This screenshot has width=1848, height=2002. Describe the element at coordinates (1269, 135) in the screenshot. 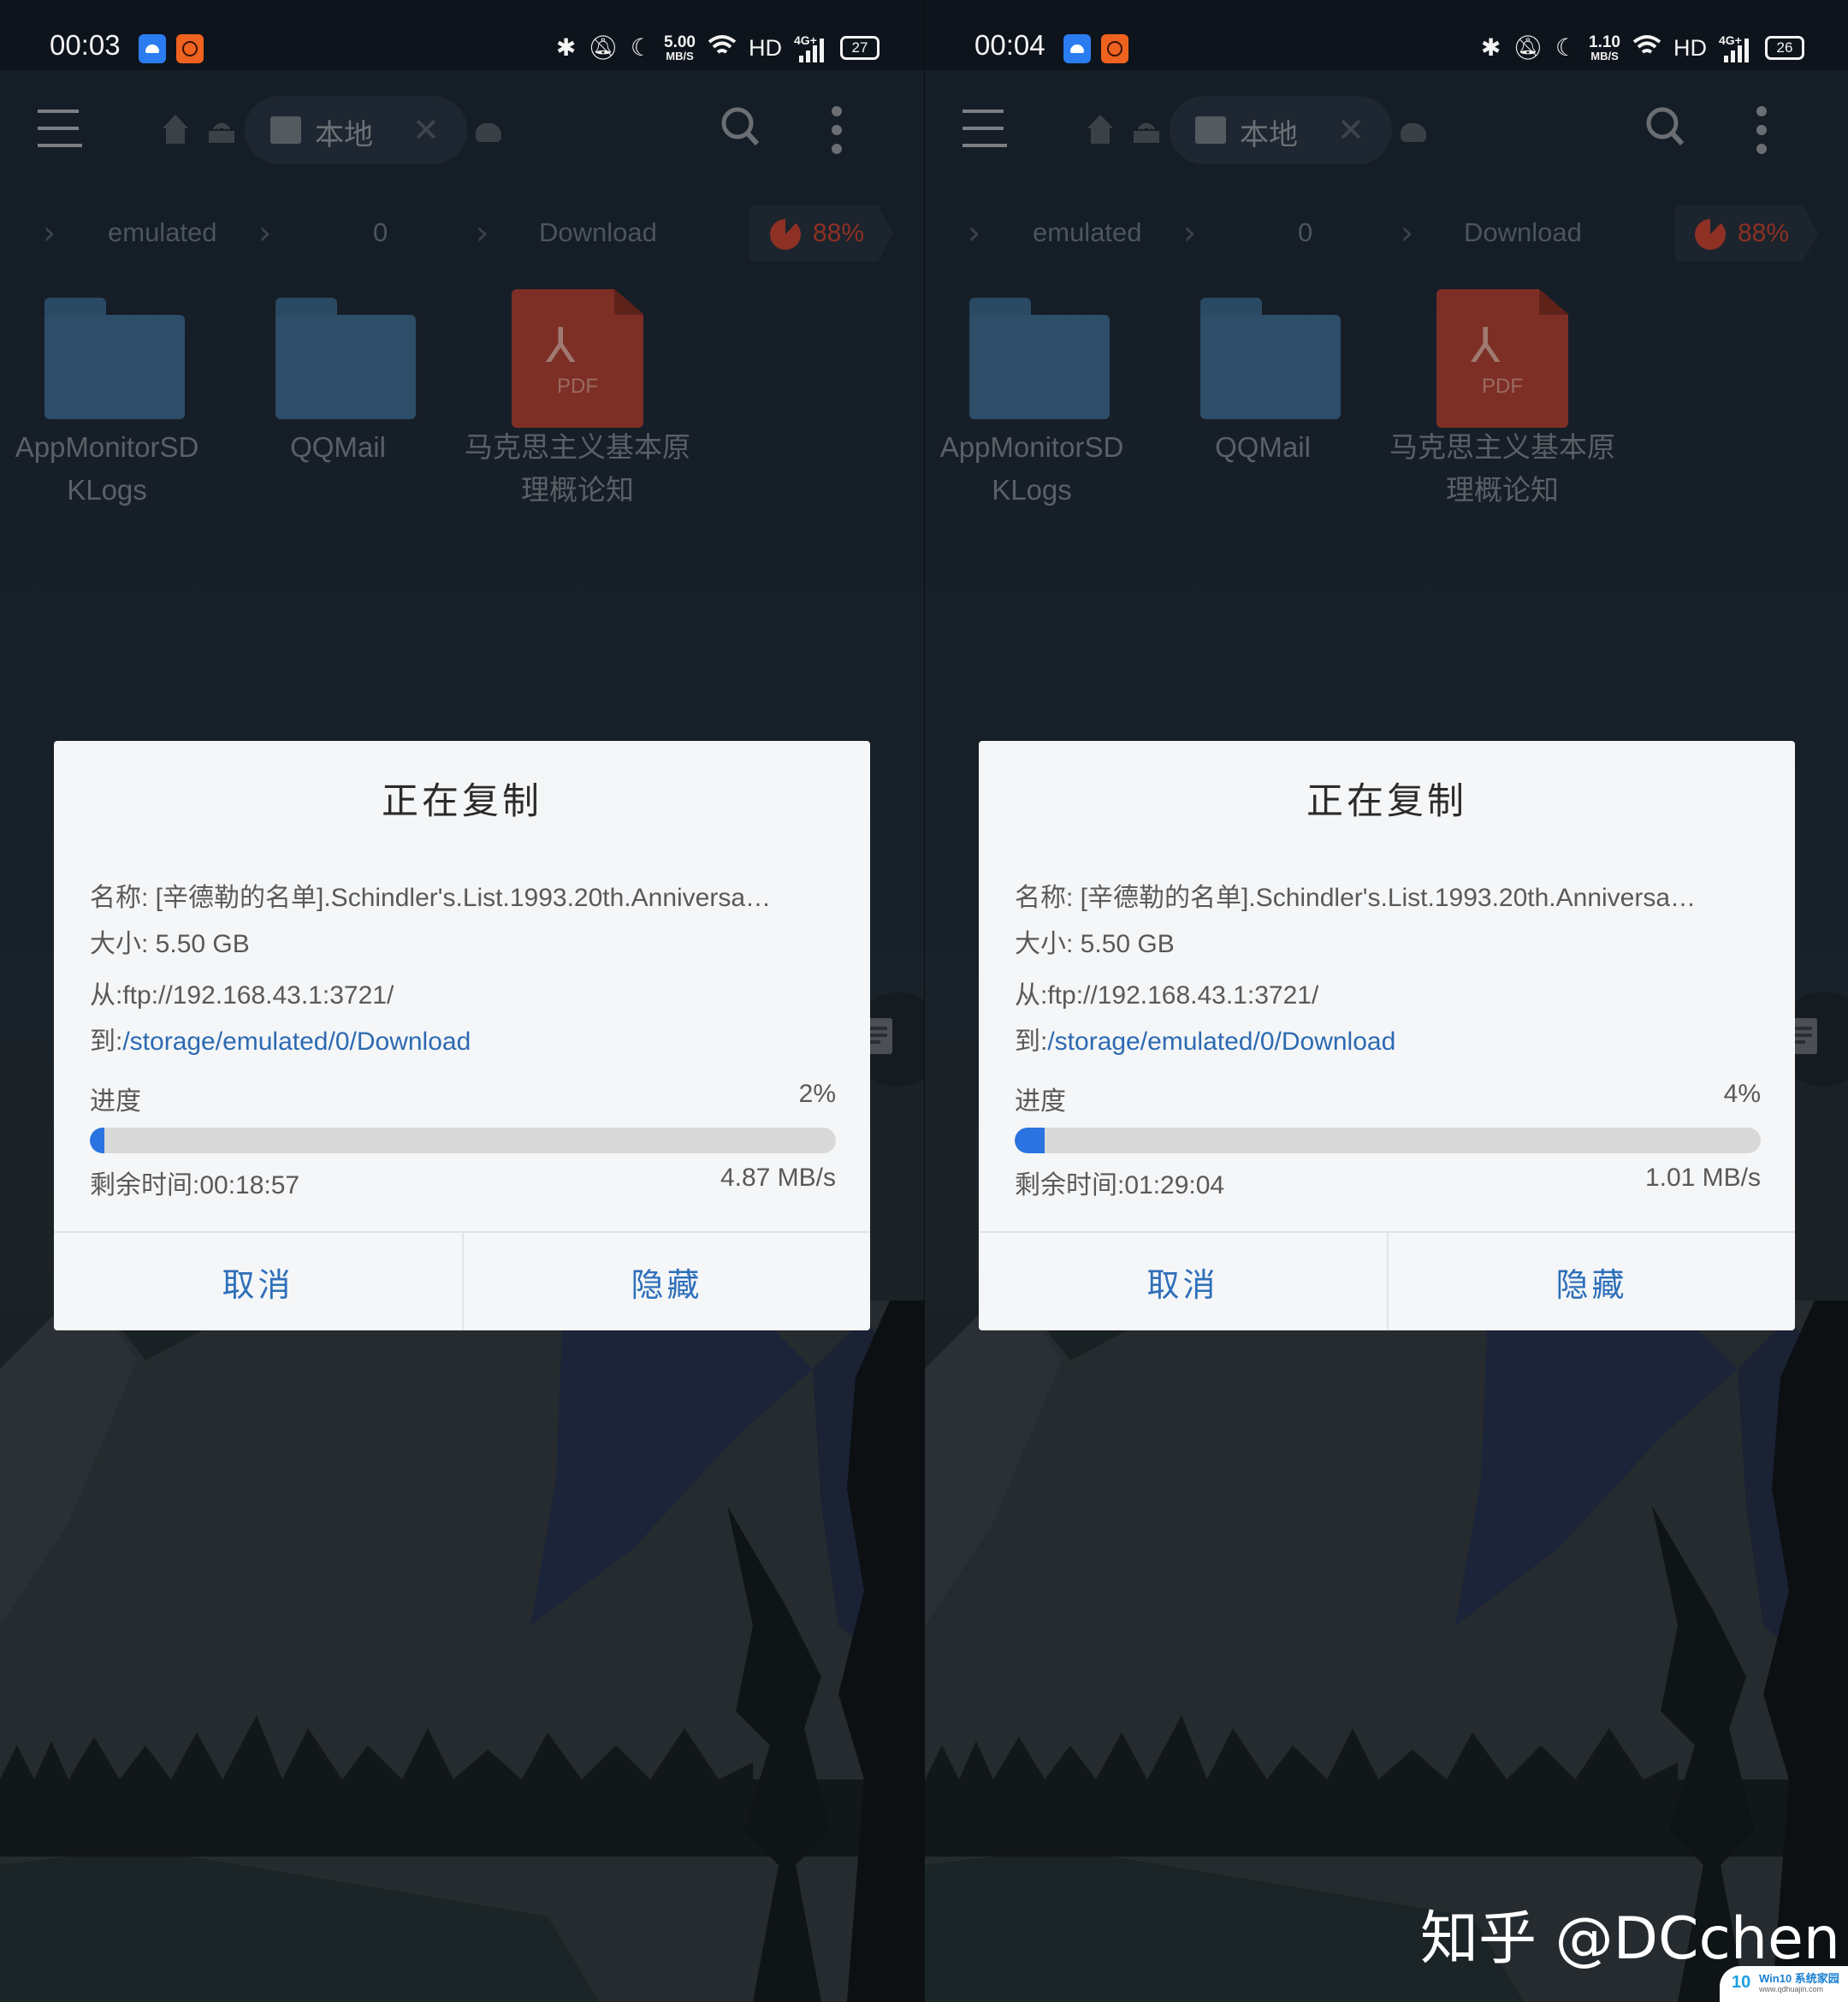

I see `tab-local-label: 本地` at that location.